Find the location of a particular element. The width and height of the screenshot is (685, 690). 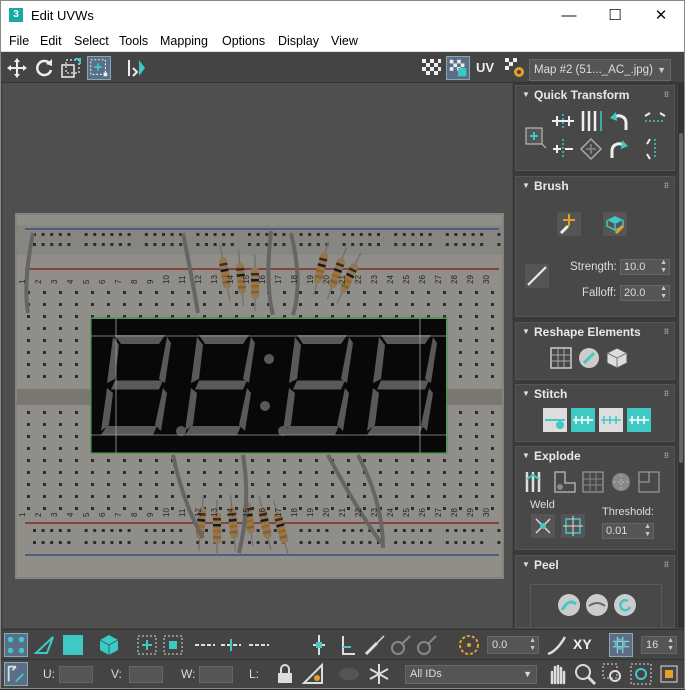

brush-header: ▼ Brush ⁝⁝ is located at coordinates (595, 186).